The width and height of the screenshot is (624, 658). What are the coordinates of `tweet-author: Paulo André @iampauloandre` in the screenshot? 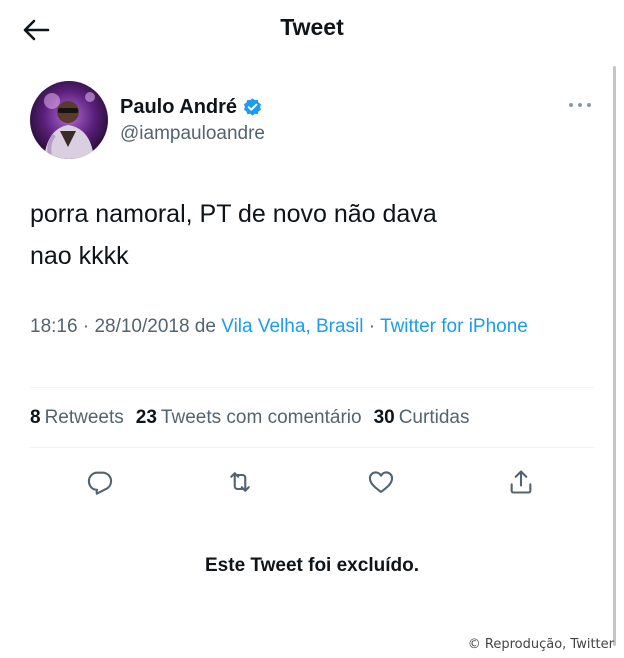 It's located at (147, 120).